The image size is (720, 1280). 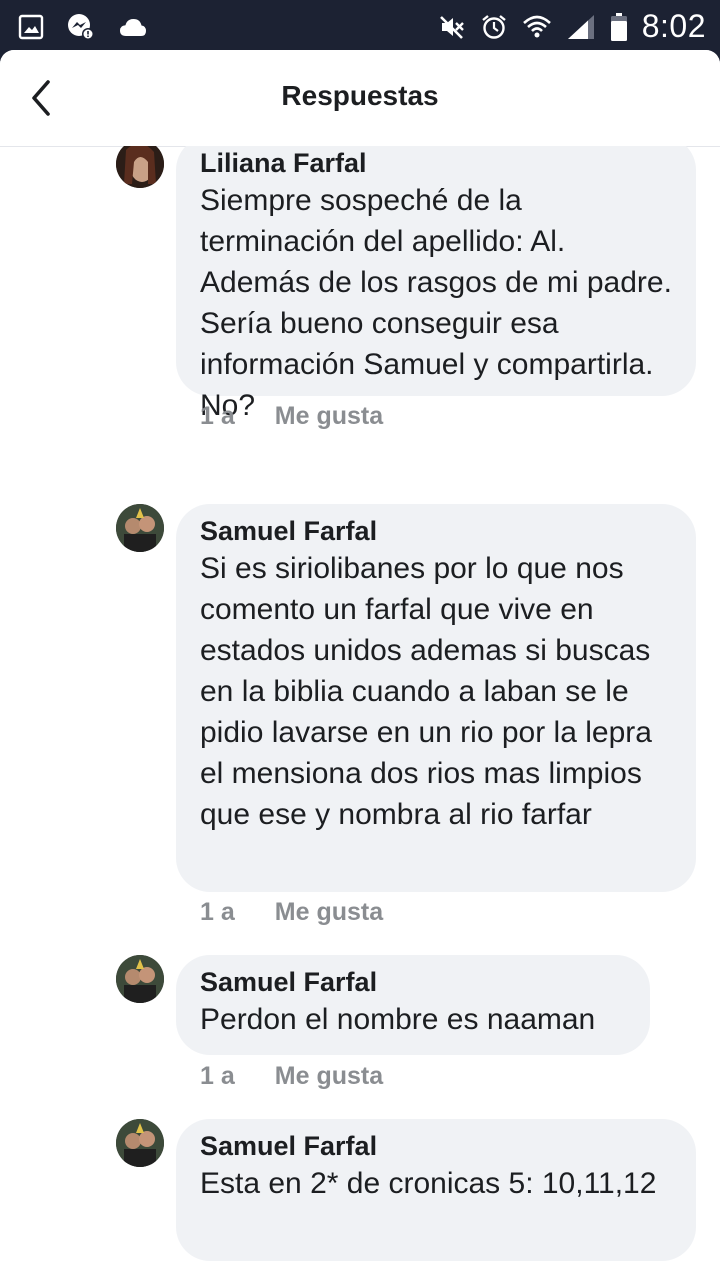 What do you see at coordinates (133, 27) in the screenshot?
I see `cloud-icon` at bounding box center [133, 27].